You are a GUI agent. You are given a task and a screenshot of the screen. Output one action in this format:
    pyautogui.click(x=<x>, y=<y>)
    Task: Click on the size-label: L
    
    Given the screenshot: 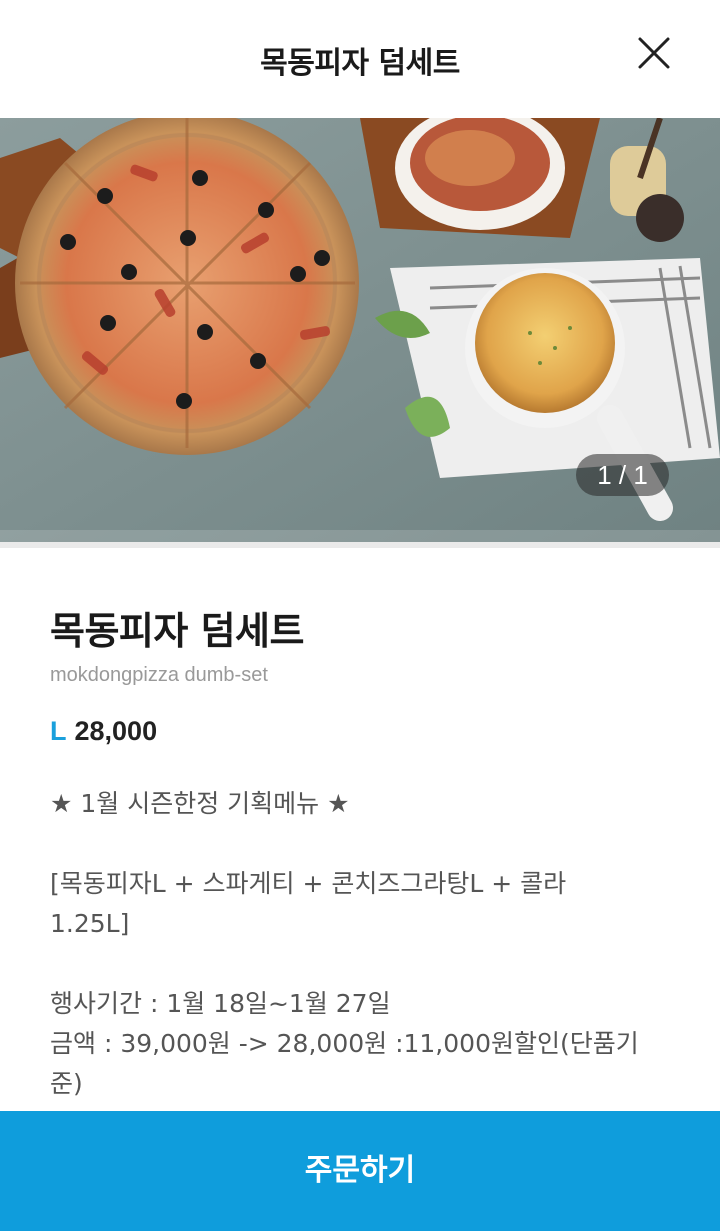 What is the action you would take?
    pyautogui.click(x=58, y=731)
    